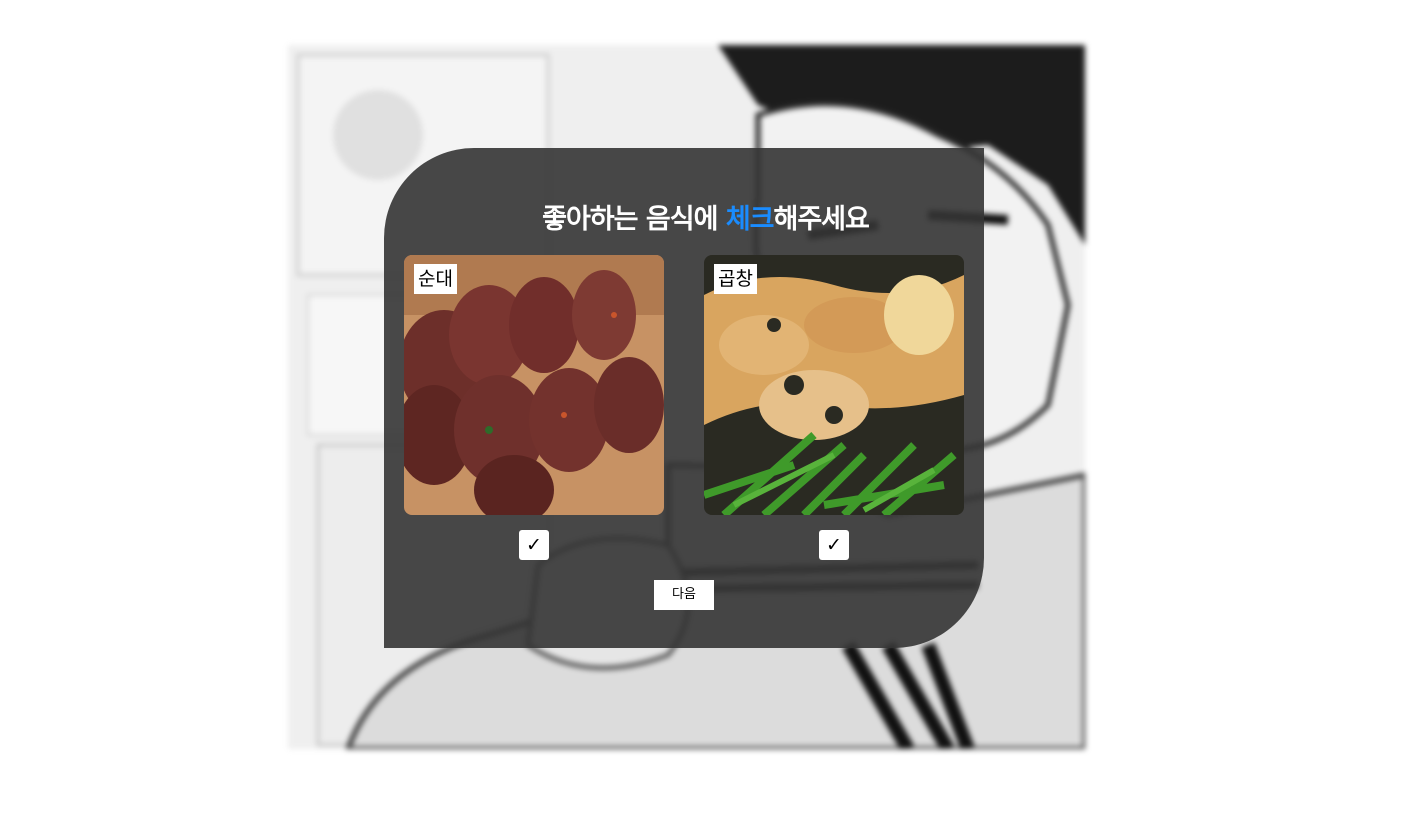 The image size is (1411, 818). I want to click on title-text: 좋아하는 음식에, so click(634, 219).